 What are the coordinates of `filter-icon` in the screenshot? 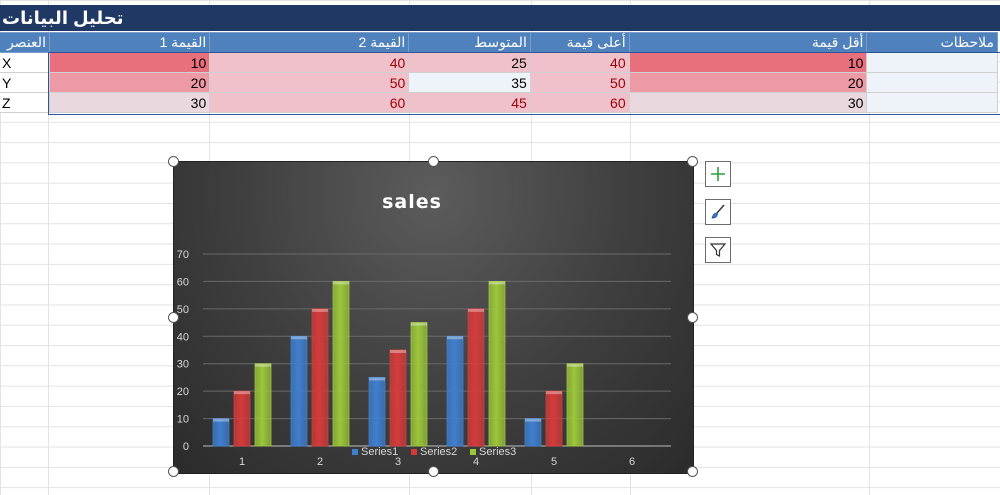 It's located at (718, 250).